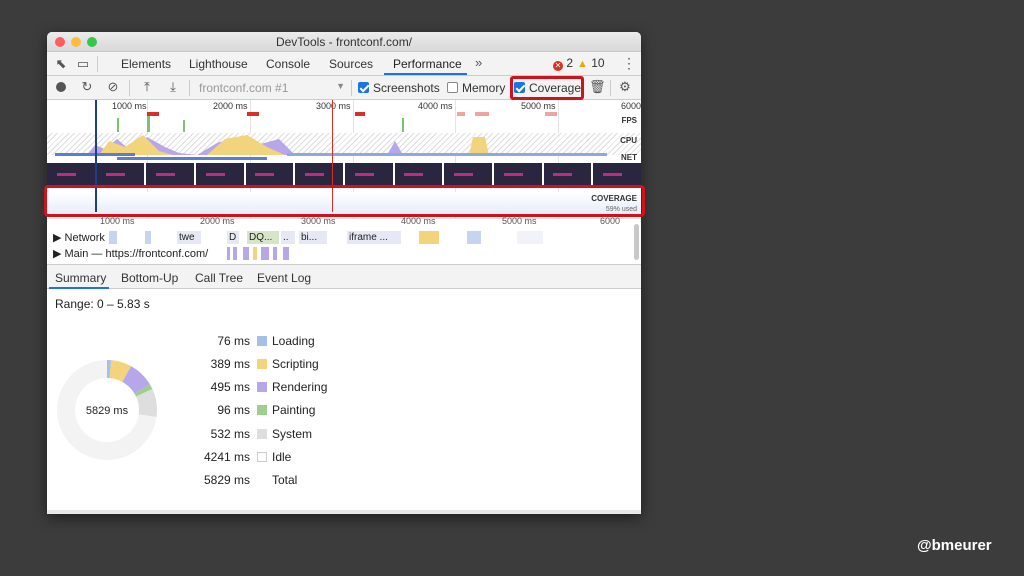  Describe the element at coordinates (351, 64) in the screenshot. I see `tab-sources: Sources` at that location.